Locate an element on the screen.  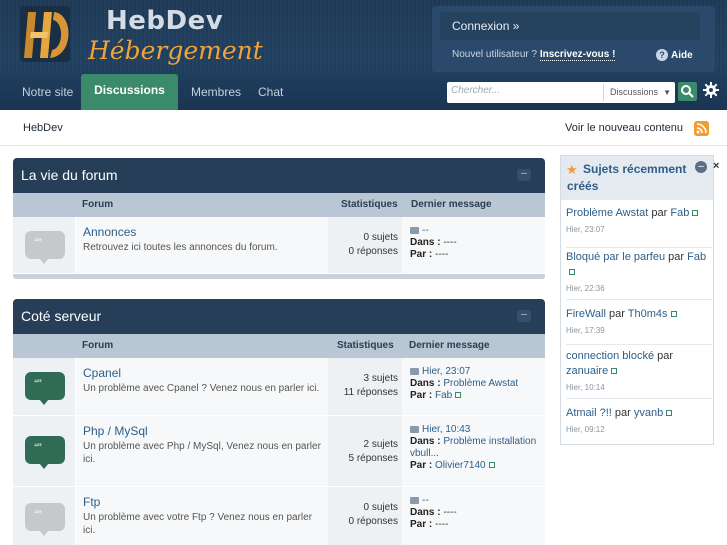
recent-topic-item: FireWall par Th0m4s Hier, 17:39 is located at coordinates (639, 326).